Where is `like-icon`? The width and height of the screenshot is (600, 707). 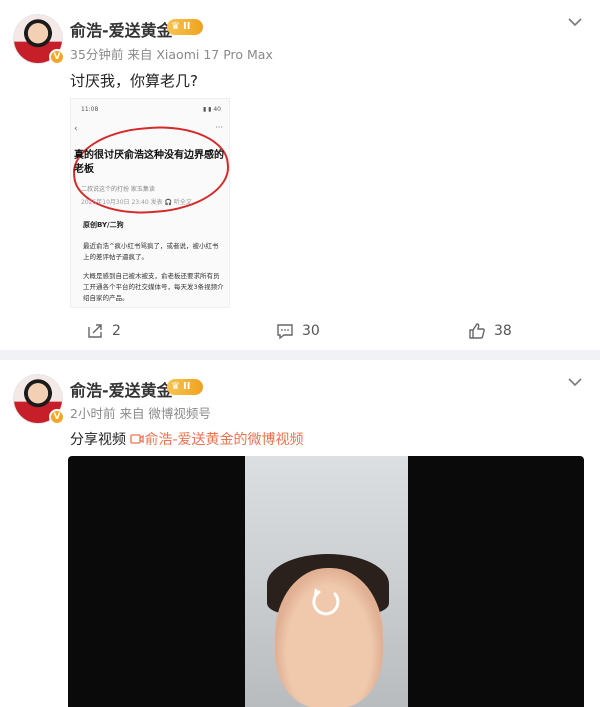
like-icon is located at coordinates (477, 331).